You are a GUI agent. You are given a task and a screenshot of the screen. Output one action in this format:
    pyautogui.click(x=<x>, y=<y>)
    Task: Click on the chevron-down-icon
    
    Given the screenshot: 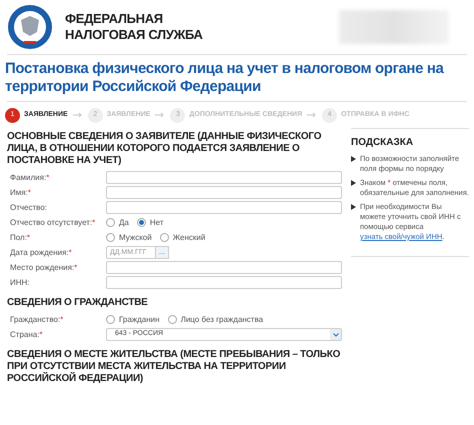 What is the action you would take?
    pyautogui.click(x=335, y=334)
    